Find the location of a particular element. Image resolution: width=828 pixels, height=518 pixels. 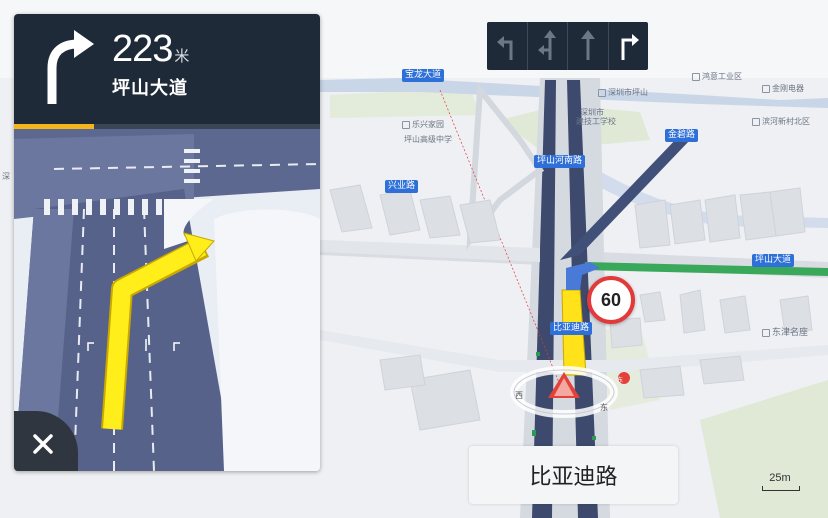

straight-icon is located at coordinates (588, 45).